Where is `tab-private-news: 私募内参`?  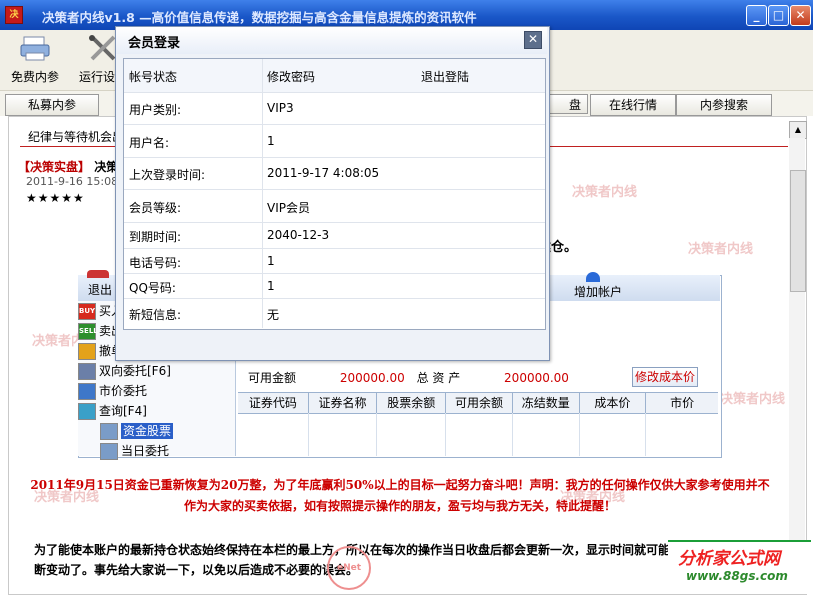
tab-private-news: 私募内参 is located at coordinates (52, 105).